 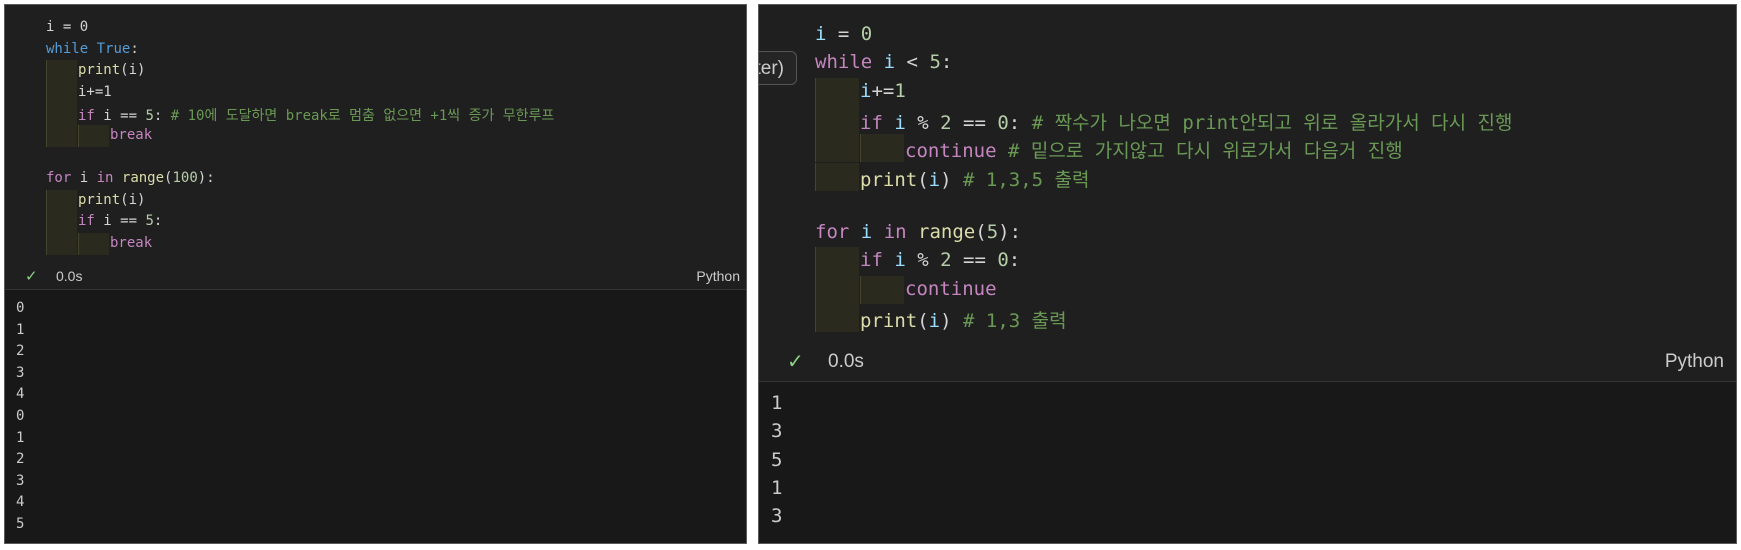 I want to click on code-token: i+=1, so click(x=95, y=91).